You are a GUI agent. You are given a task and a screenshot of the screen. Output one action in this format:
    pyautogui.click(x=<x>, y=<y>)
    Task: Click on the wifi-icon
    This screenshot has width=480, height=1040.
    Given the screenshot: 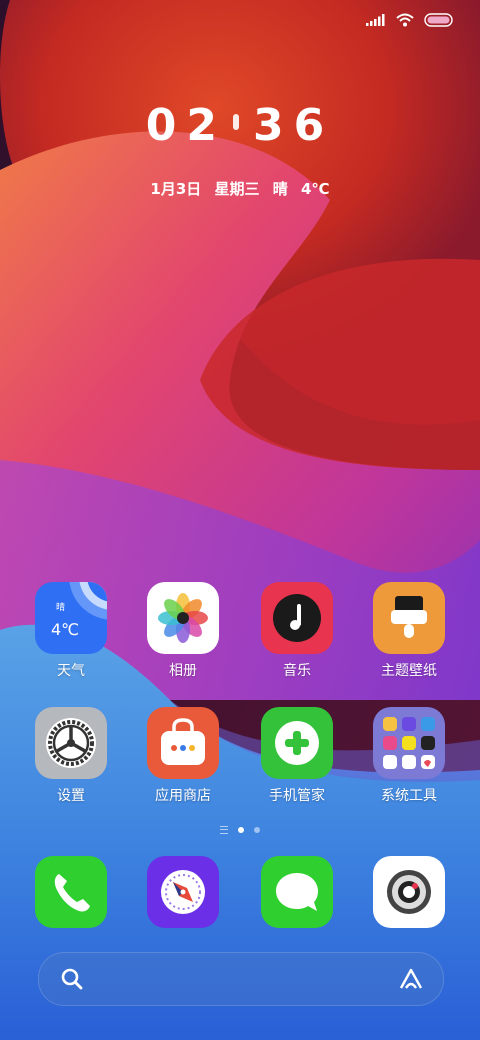 What is the action you would take?
    pyautogui.click(x=405, y=20)
    